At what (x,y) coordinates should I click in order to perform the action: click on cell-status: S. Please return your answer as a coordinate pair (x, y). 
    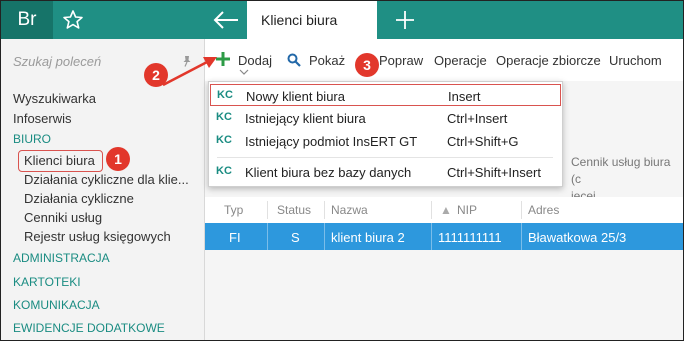
    Looking at the image, I should click on (295, 237).